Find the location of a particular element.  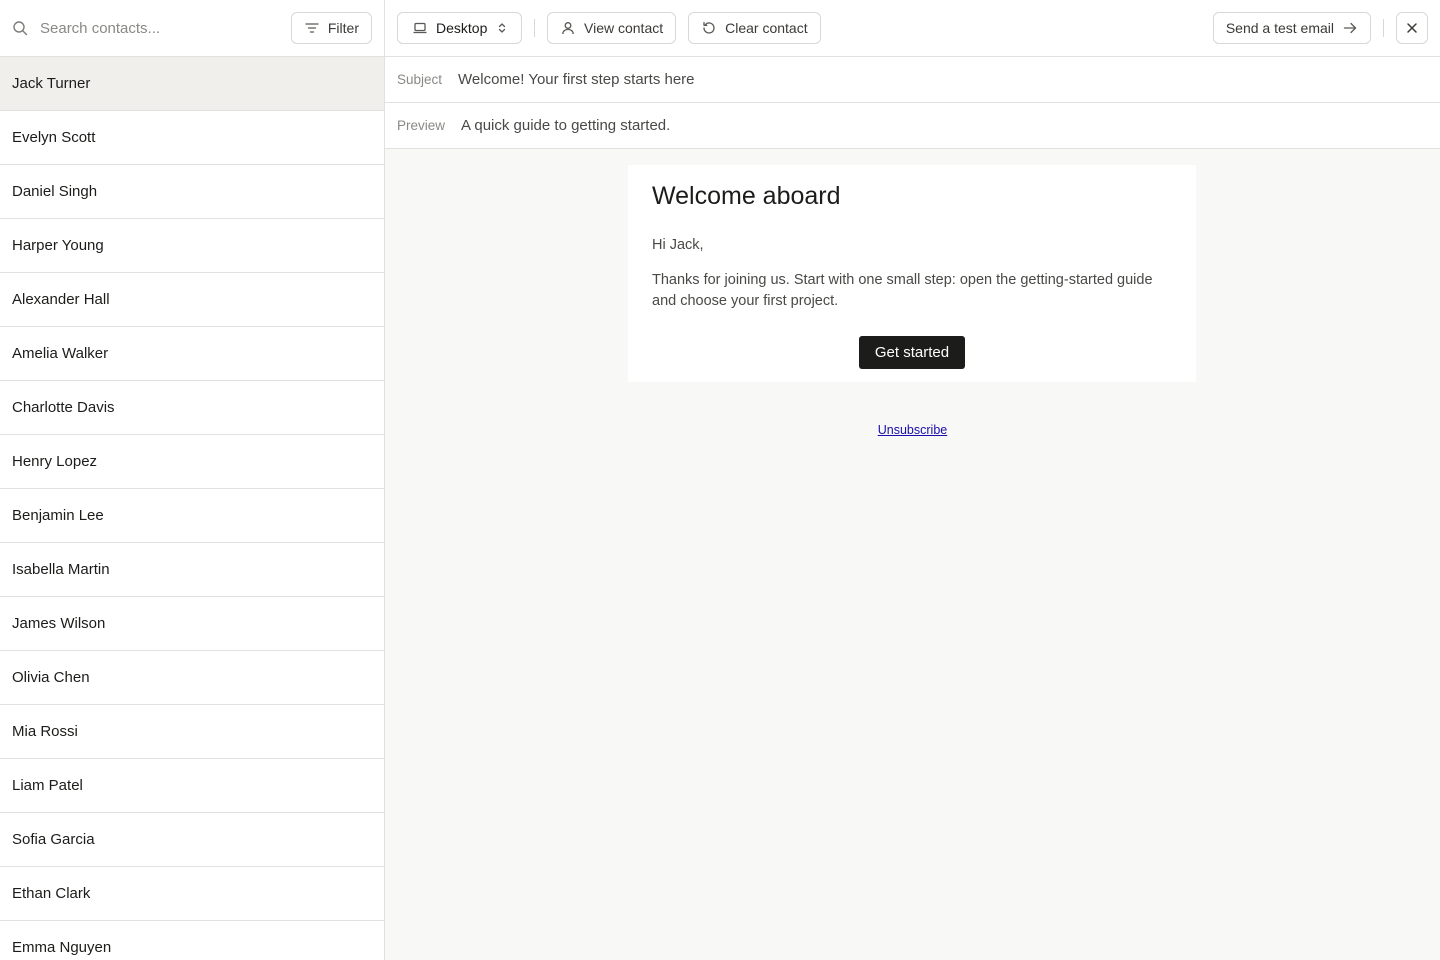

contact-list-item: Isabella Martin is located at coordinates (192, 570).